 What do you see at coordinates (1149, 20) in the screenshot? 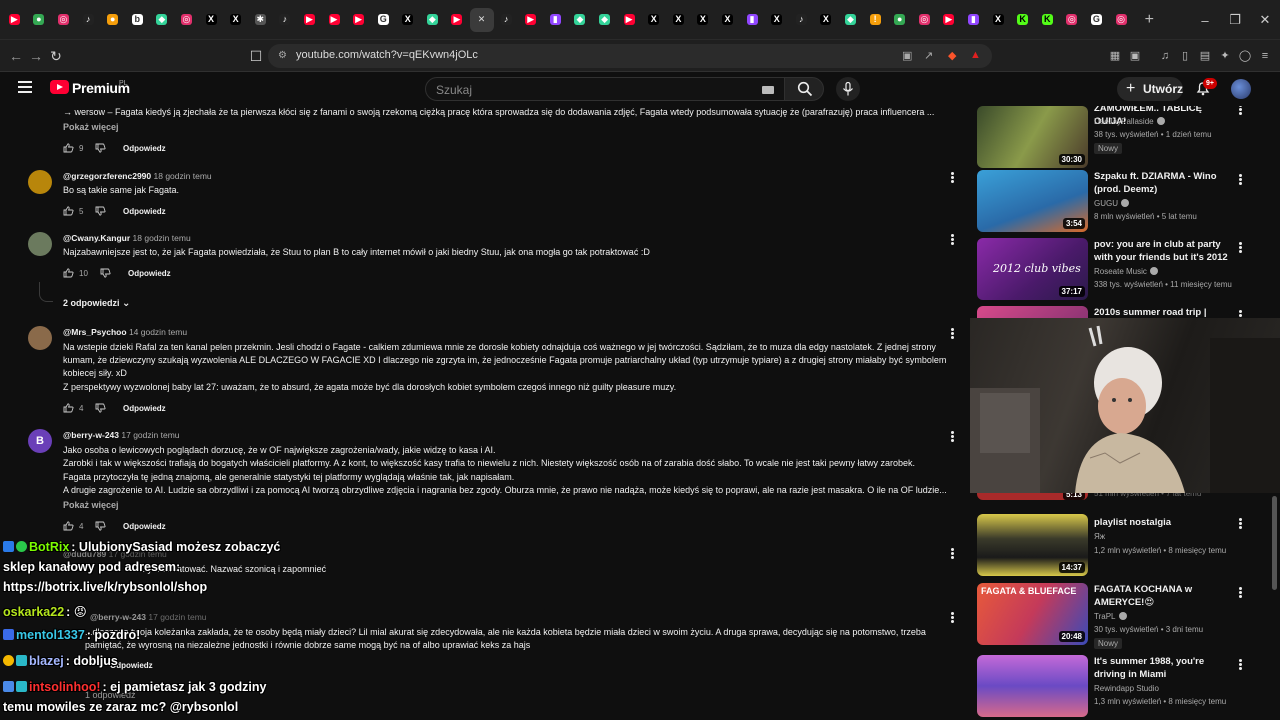
I see `new-tab-button: +` at bounding box center [1149, 20].